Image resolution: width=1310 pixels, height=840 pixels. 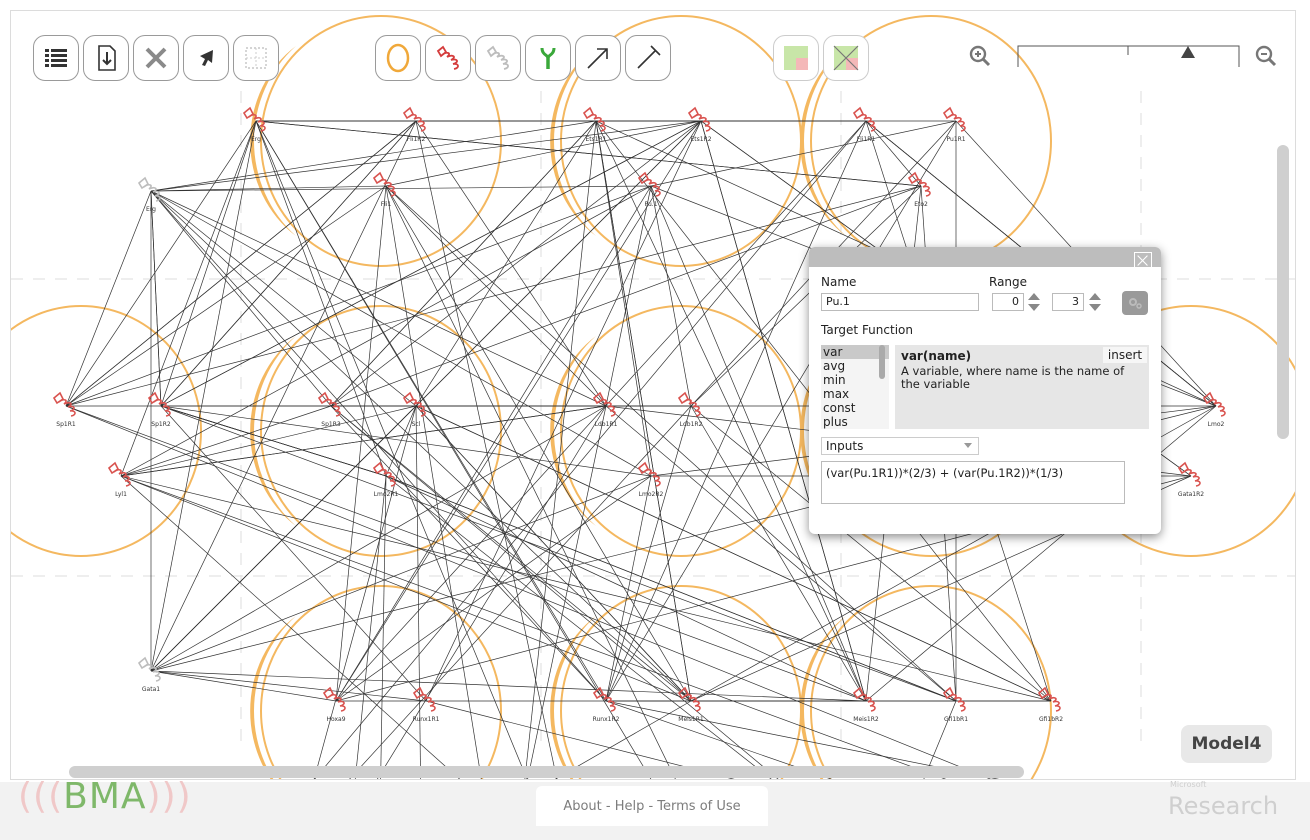 What do you see at coordinates (919, 189) in the screenshot?
I see `variable-node: Eto2` at bounding box center [919, 189].